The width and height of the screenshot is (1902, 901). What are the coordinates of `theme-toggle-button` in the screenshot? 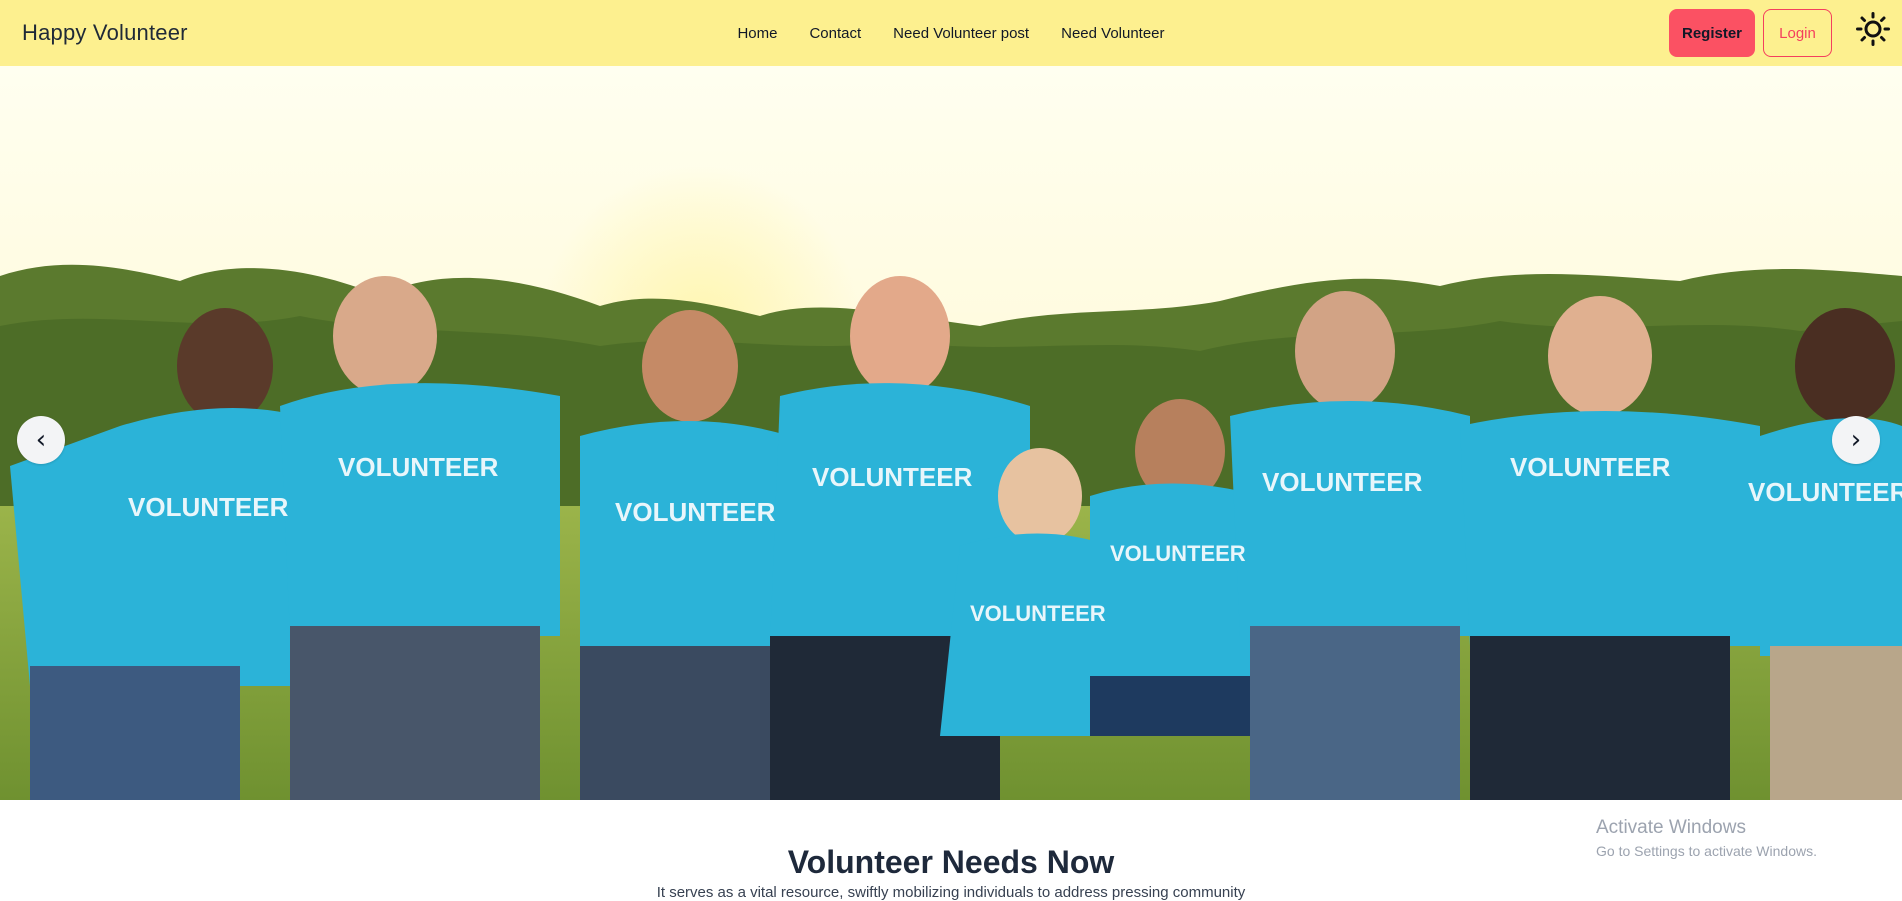 It's located at (1873, 29).